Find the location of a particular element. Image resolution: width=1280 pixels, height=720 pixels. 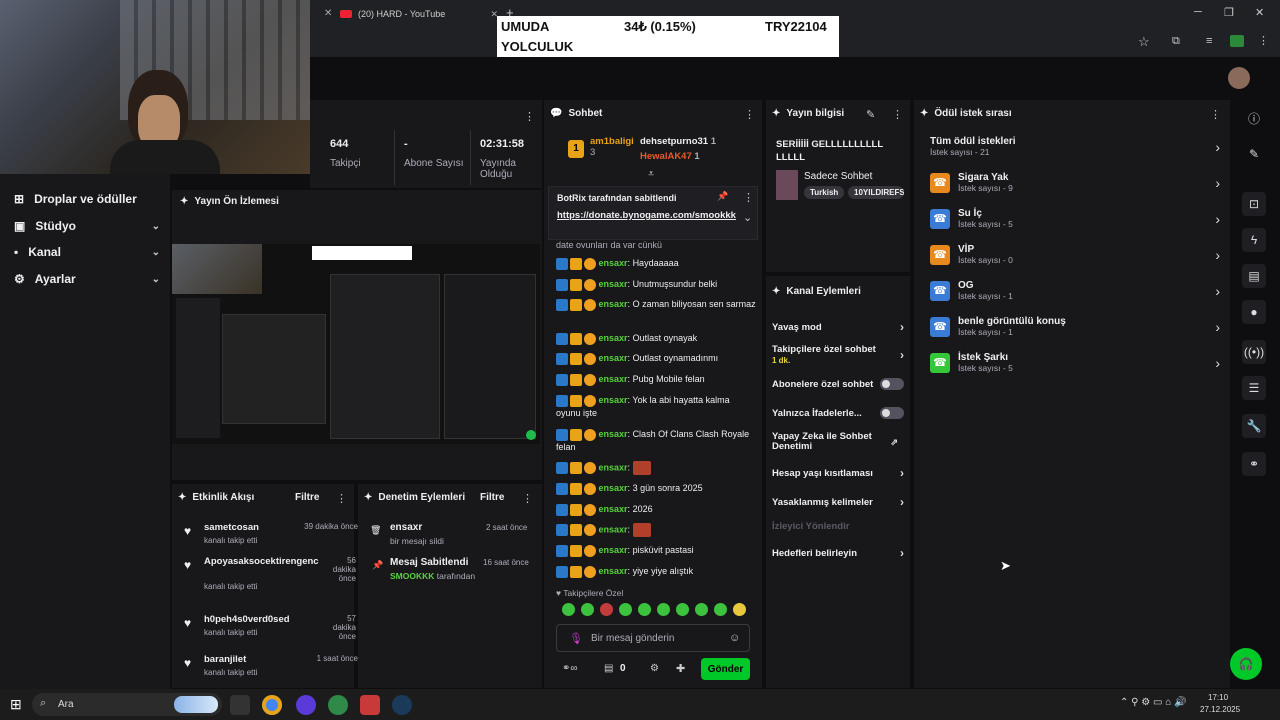

chat-input: 🎙 Bir mesaj gönderin ☺ is located at coordinates (653, 638).